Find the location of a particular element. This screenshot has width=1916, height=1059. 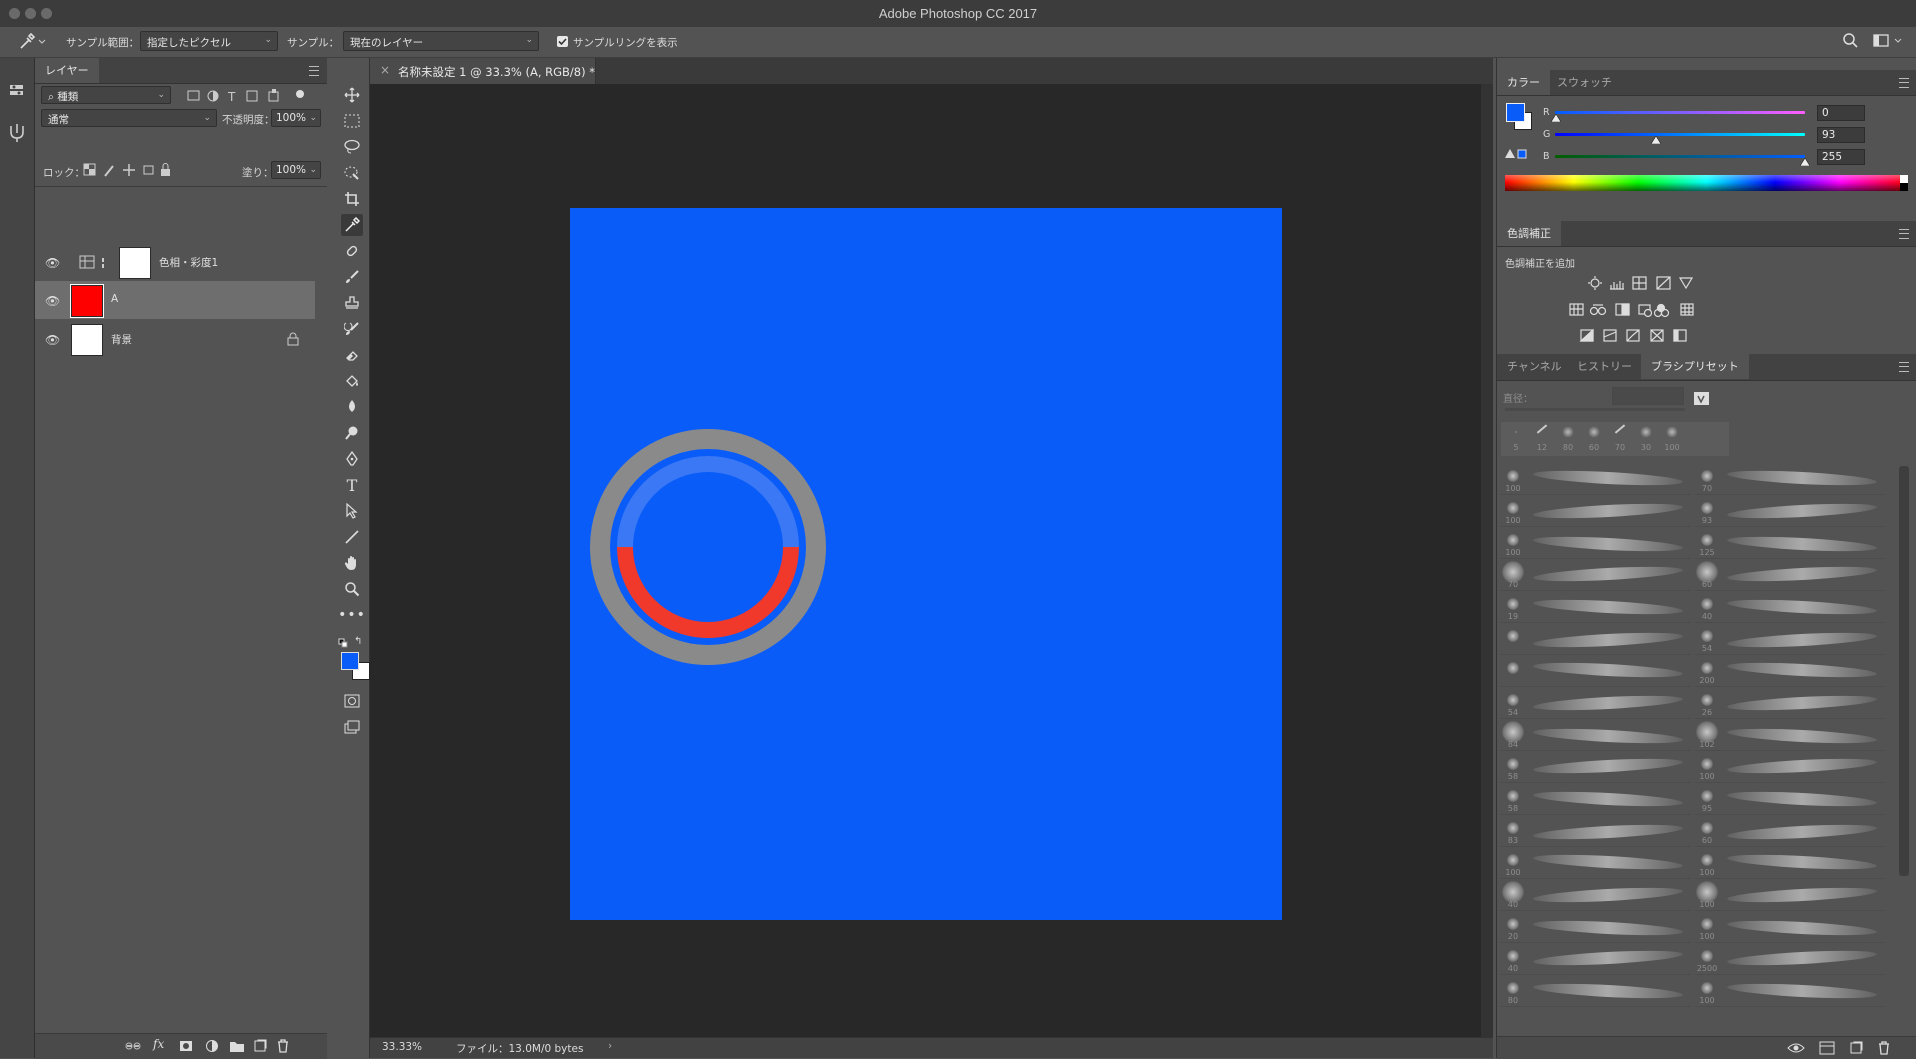

recent-brush-tip: 60 is located at coordinates (1594, 439).